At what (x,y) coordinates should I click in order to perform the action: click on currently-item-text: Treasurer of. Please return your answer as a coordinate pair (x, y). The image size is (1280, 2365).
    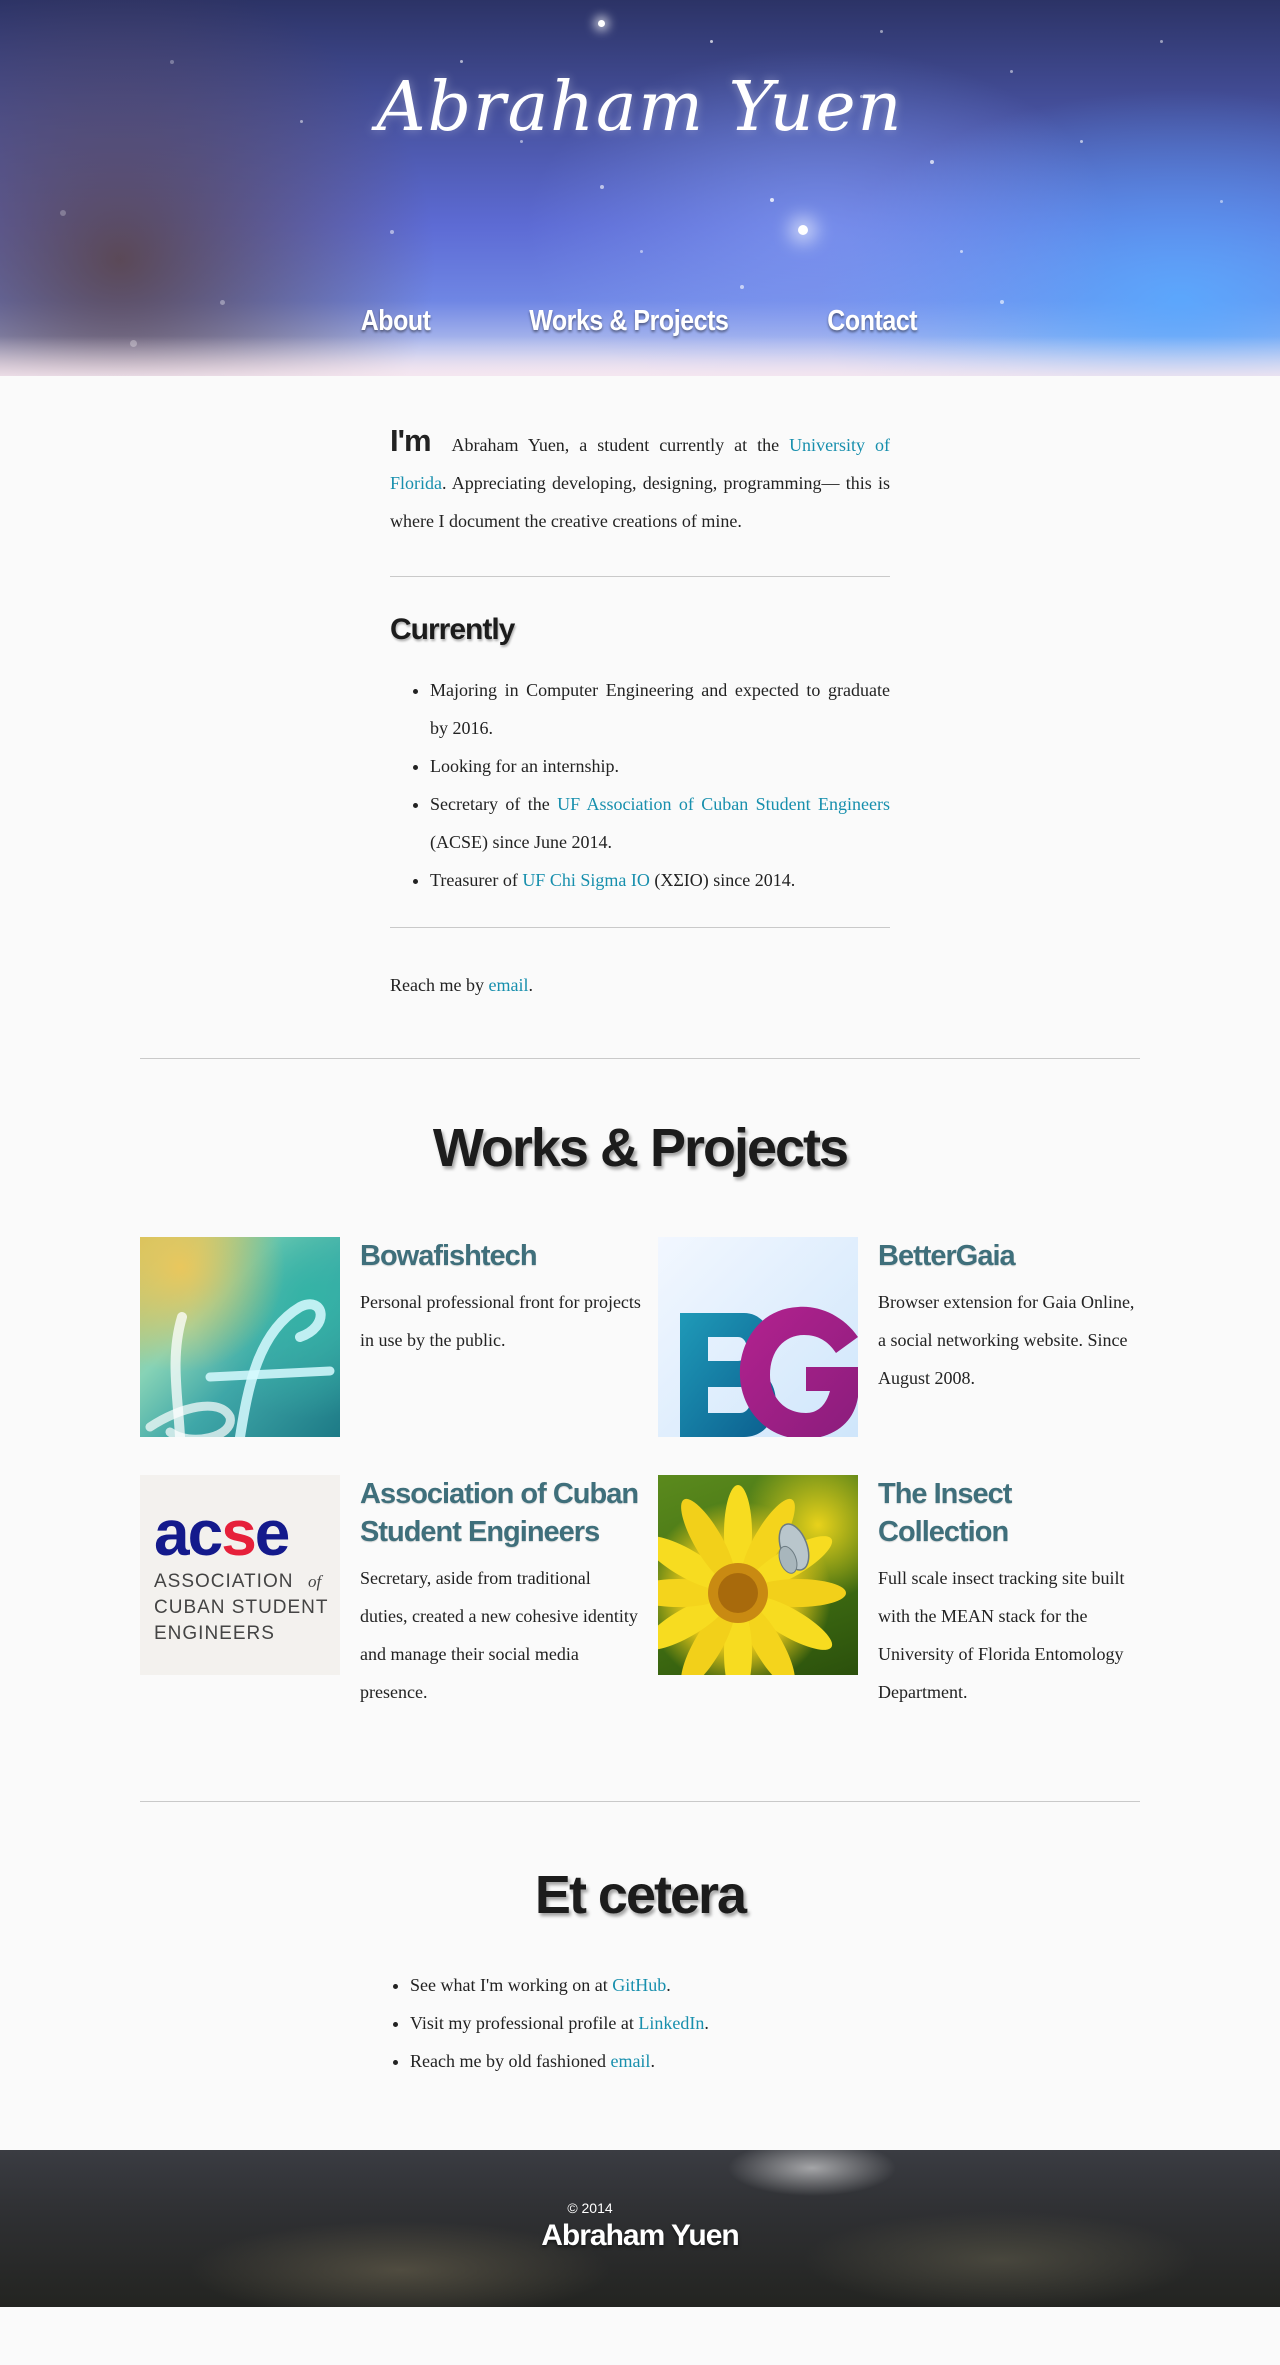
    Looking at the image, I should click on (474, 880).